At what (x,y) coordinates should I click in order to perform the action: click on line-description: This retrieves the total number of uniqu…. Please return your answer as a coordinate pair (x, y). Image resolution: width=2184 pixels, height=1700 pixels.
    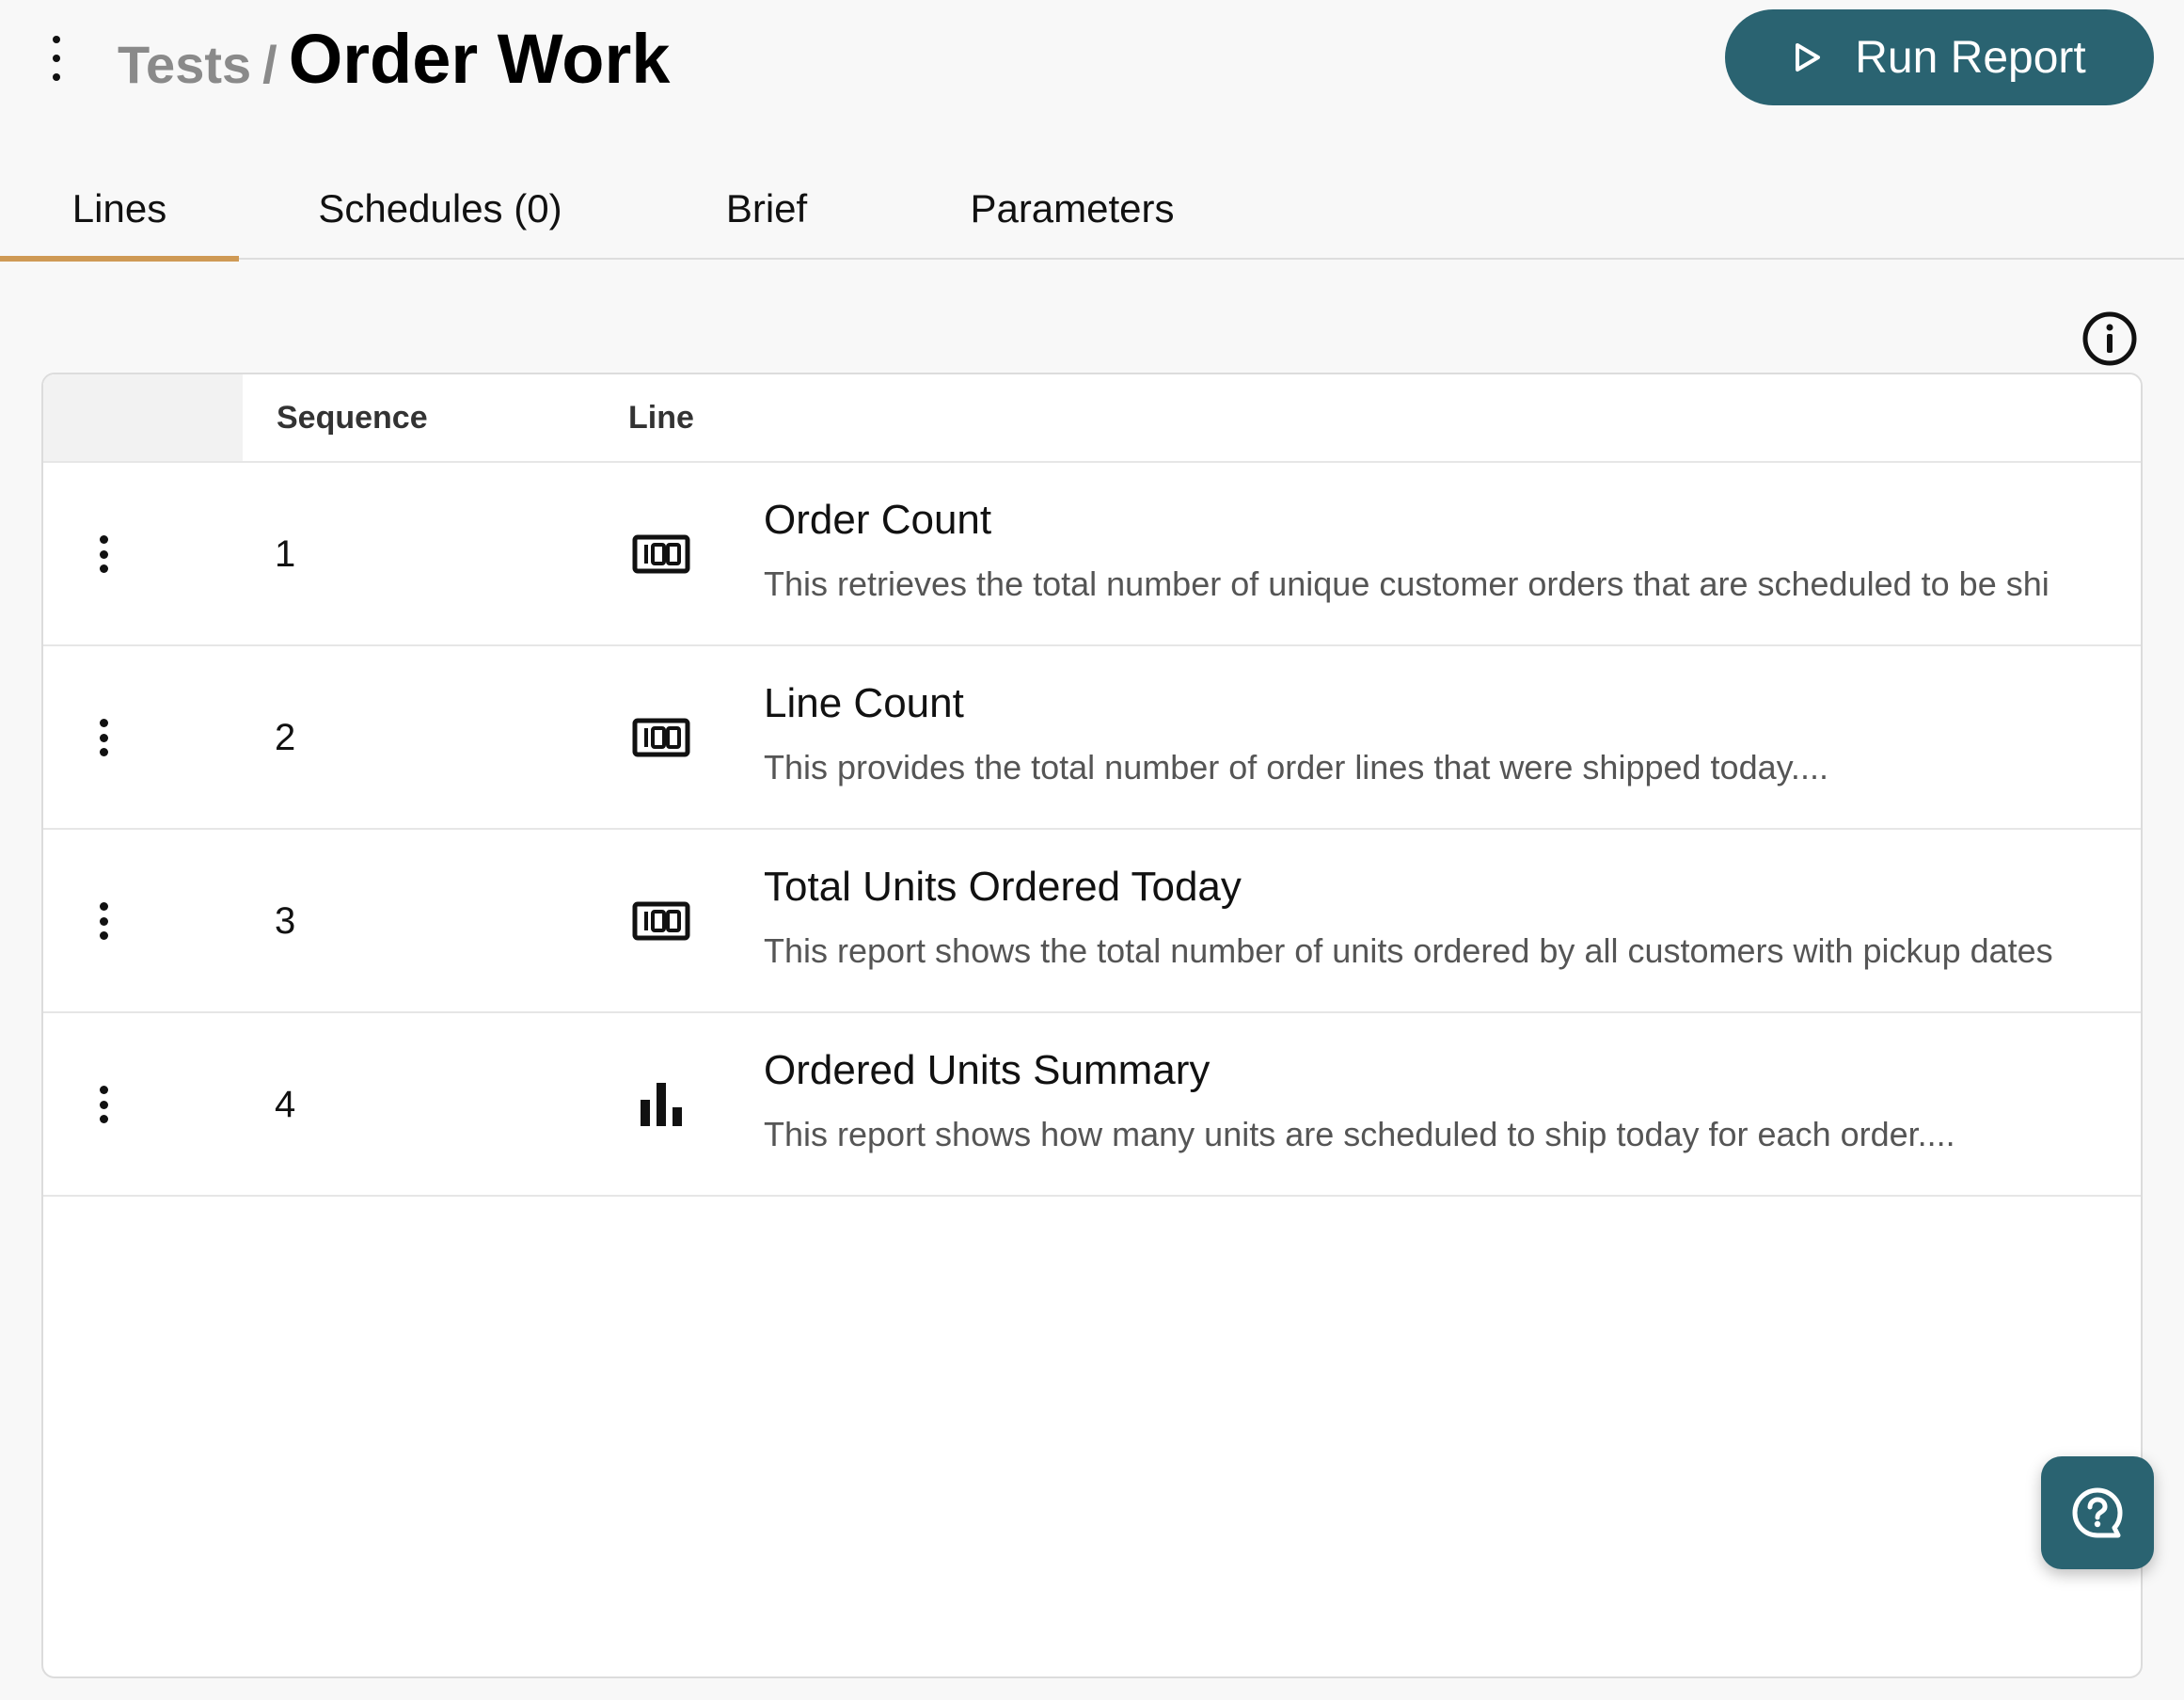
    Looking at the image, I should click on (1406, 583).